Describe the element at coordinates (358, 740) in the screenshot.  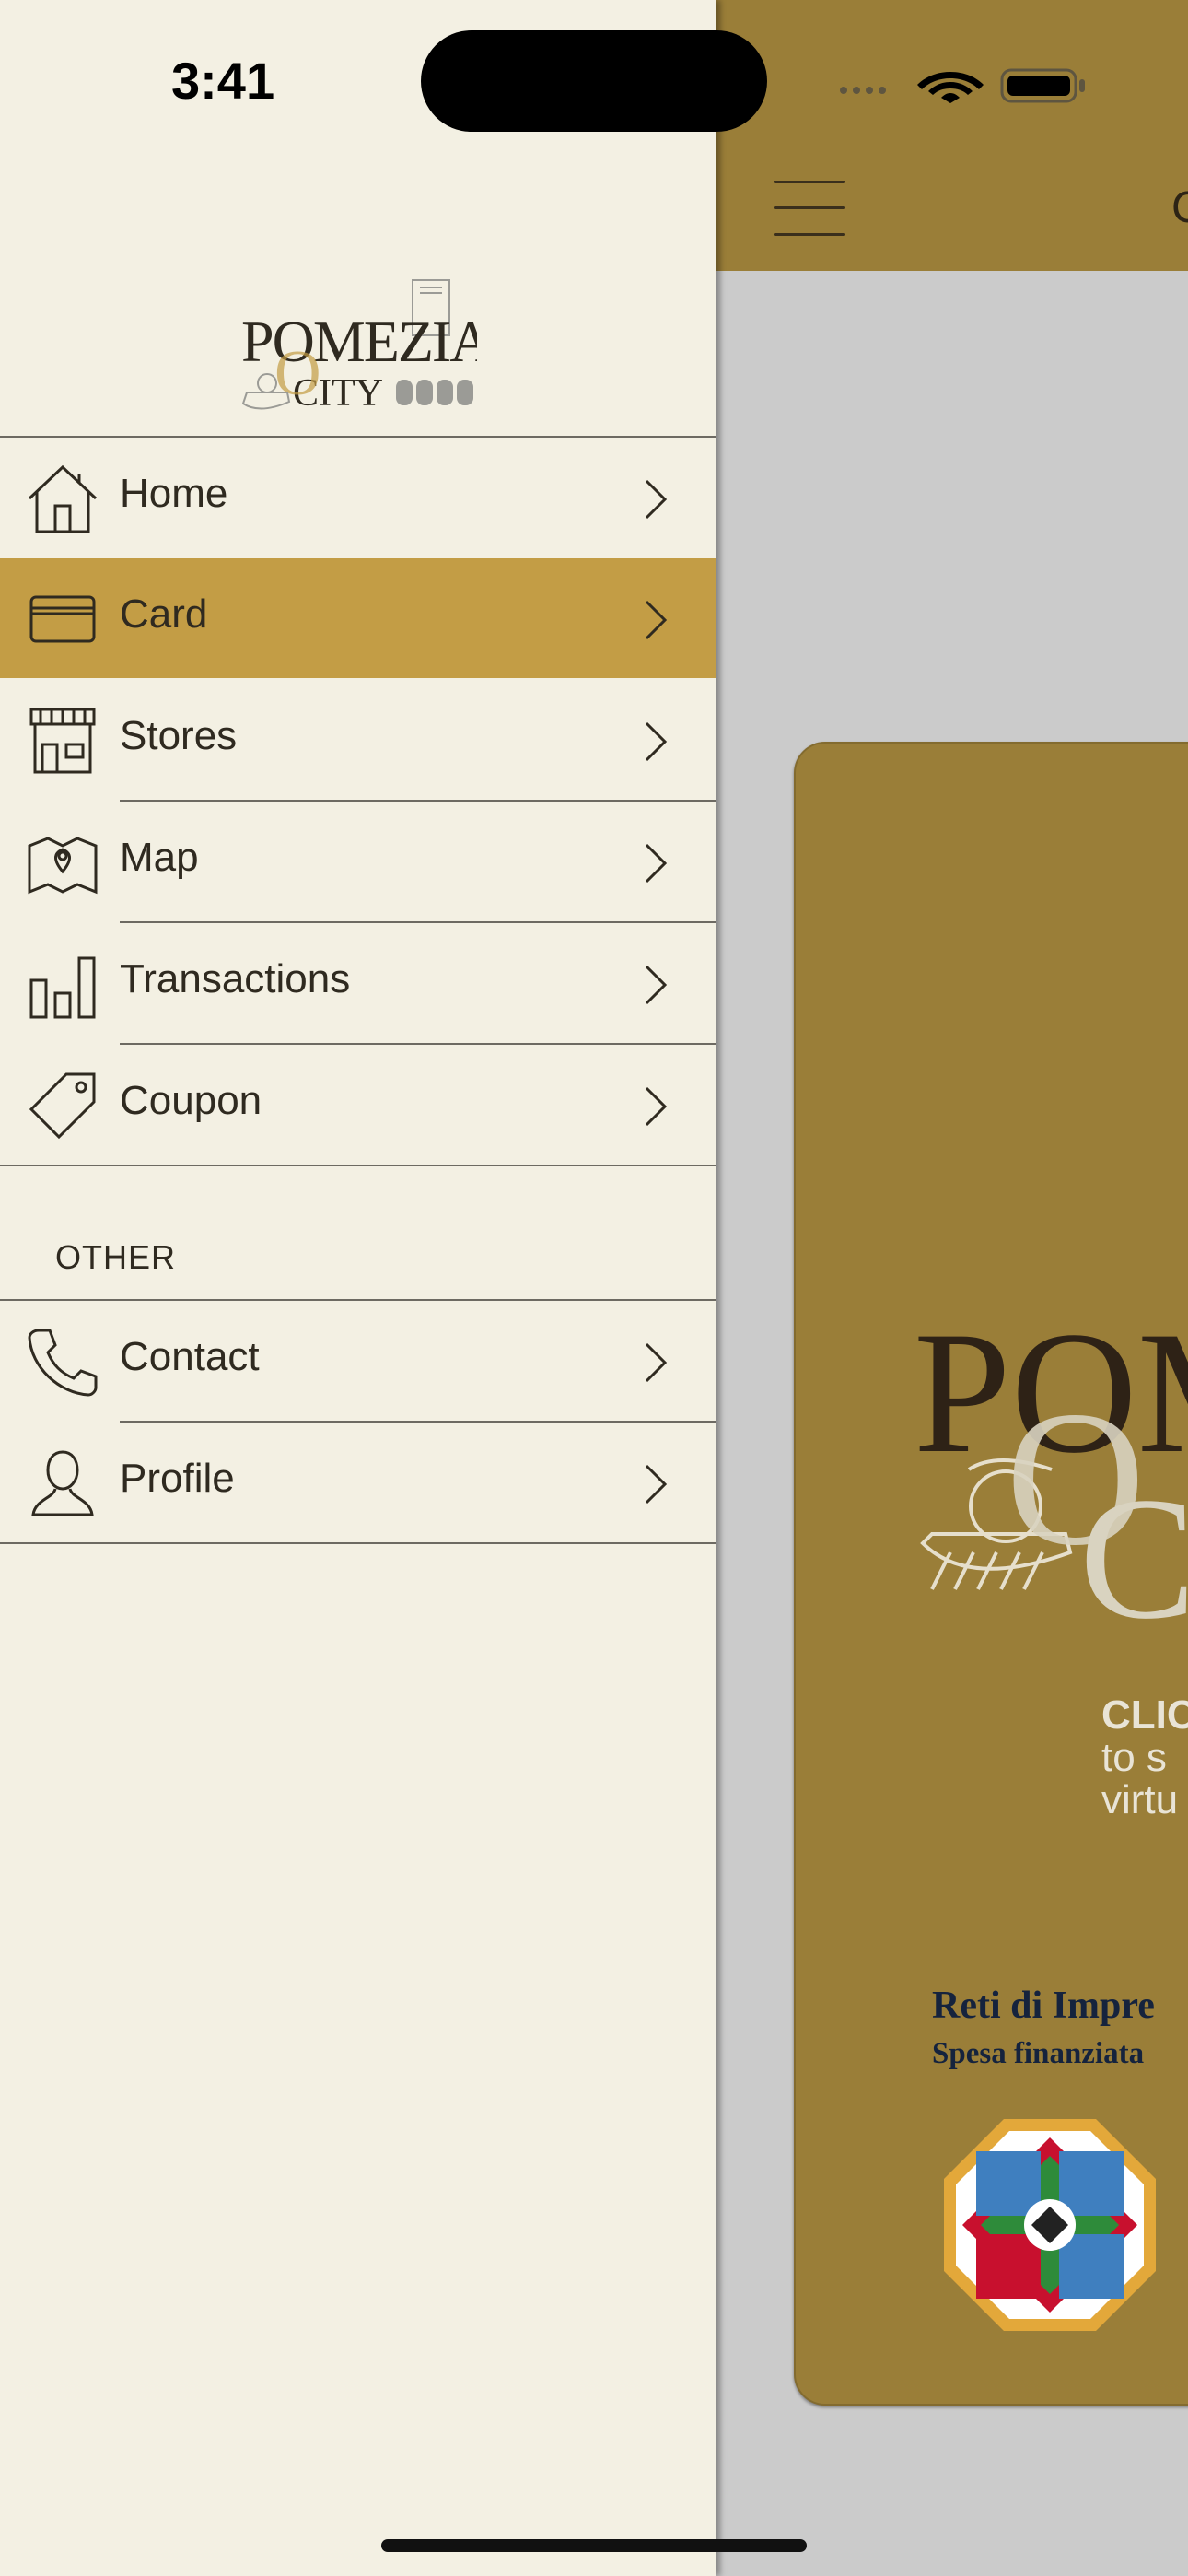
I see `menu-item-stores: Stores` at that location.